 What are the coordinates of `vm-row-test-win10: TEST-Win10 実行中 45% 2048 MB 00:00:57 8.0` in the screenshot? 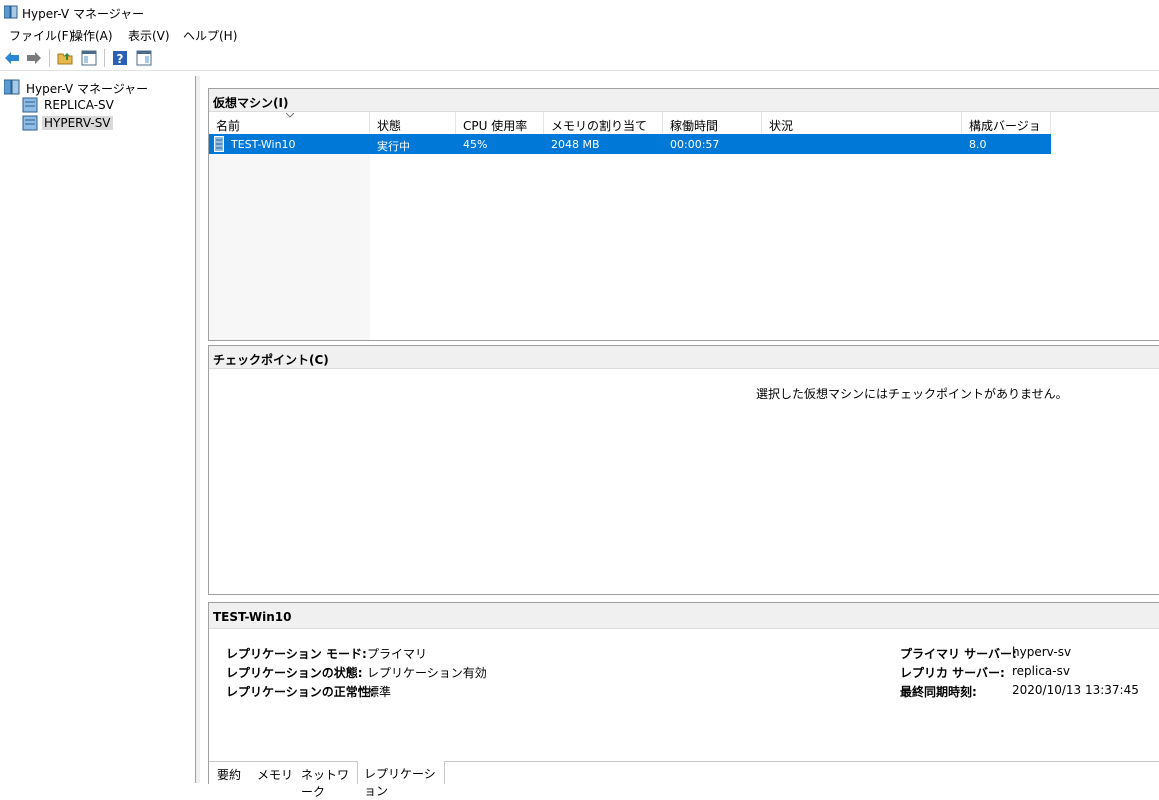 It's located at (630, 144).